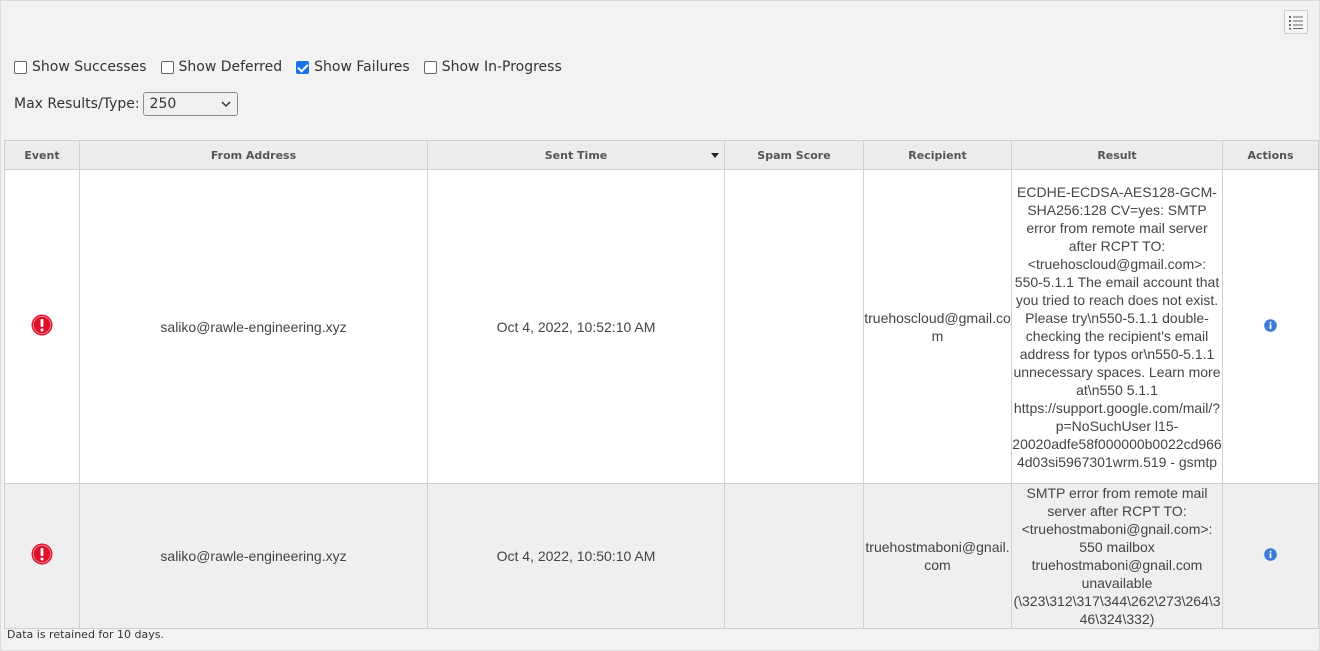 The image size is (1320, 651). What do you see at coordinates (1117, 155) in the screenshot?
I see `column-header-result: Result` at bounding box center [1117, 155].